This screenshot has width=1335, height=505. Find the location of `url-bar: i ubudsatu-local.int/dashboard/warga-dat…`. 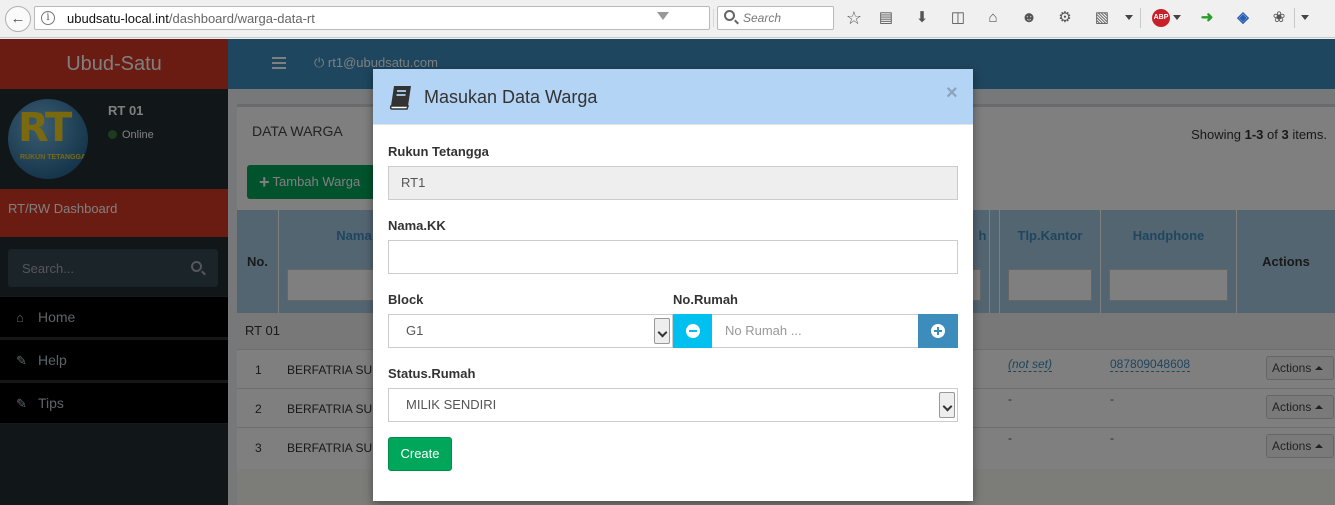

url-bar: i ubudsatu-local.int/dashboard/warga-dat… is located at coordinates (384, 18).